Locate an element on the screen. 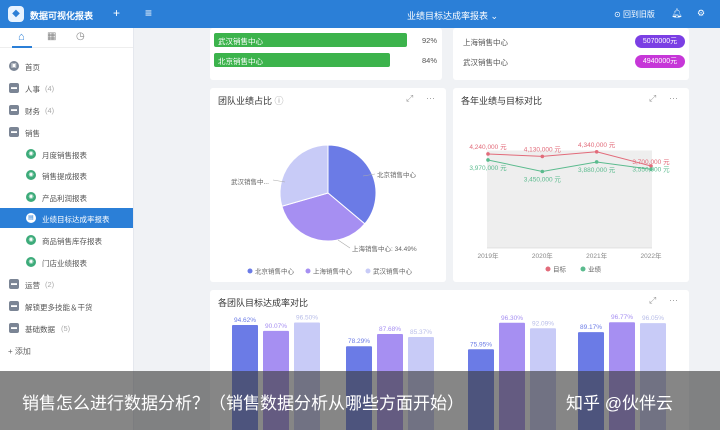  page-title-text: 业绩目标达成率报表 is located at coordinates (448, 16).